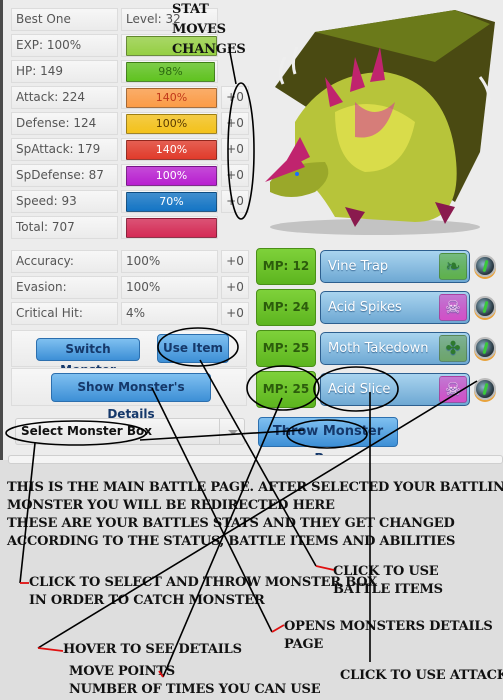  I want to click on bug-type-icon: ✤, so click(453, 348).